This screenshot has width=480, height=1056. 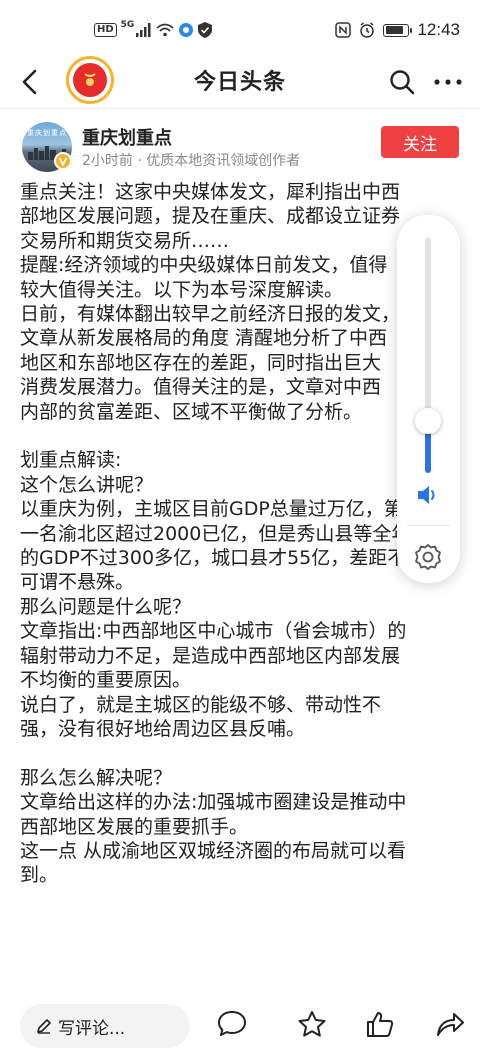 I want to click on nfc-icon, so click(x=343, y=30).